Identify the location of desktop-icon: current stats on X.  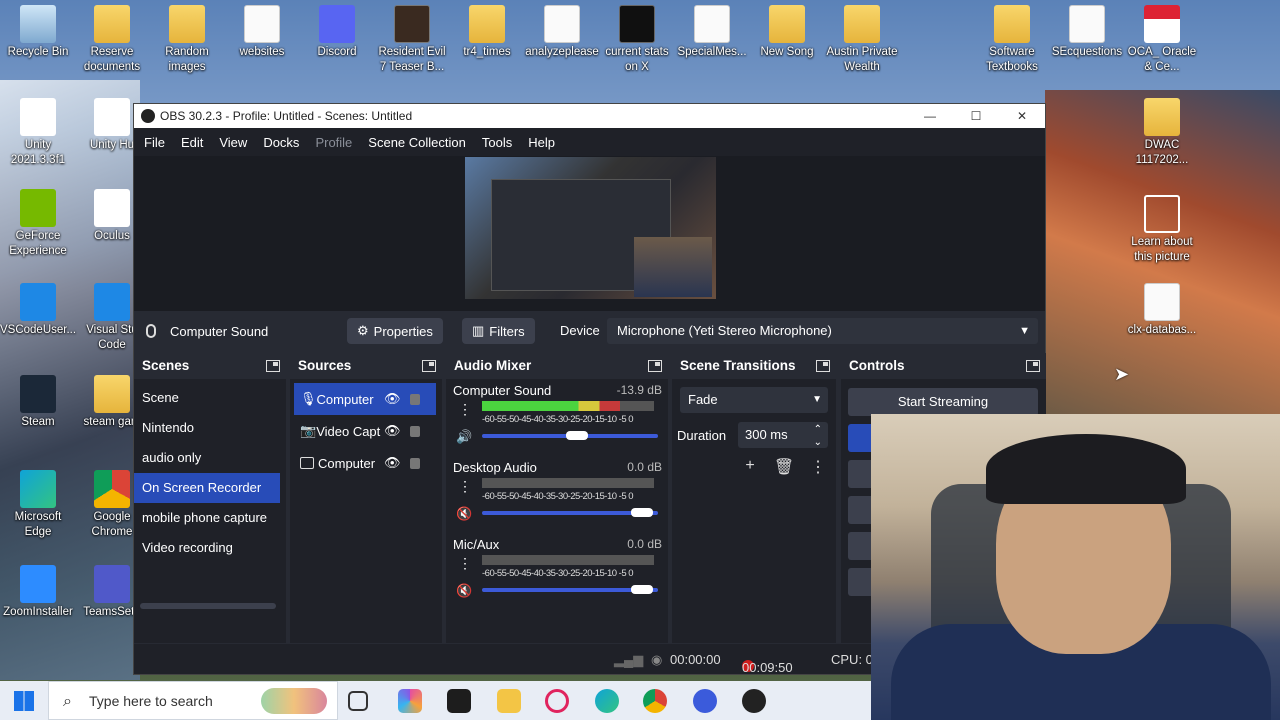
(637, 40).